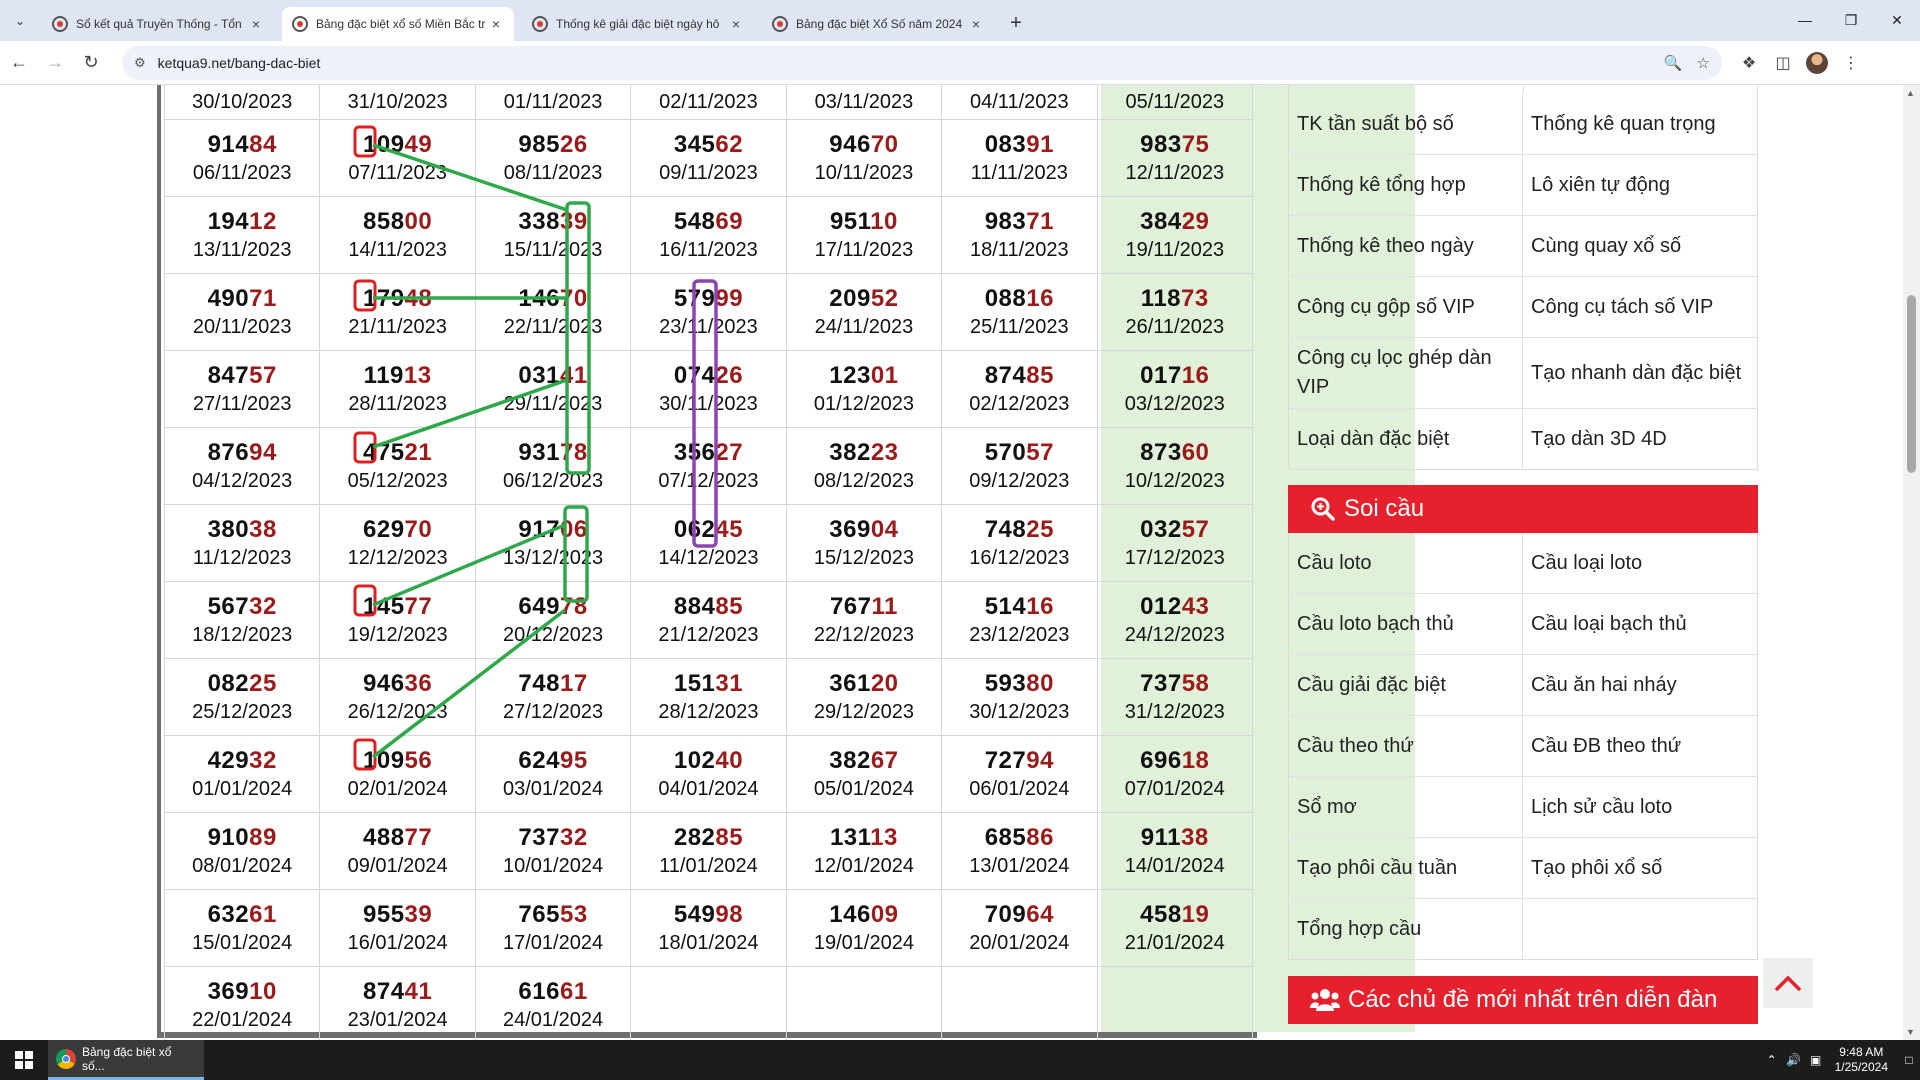 The image size is (1920, 1080). I want to click on extensions-puzzle-icon: ❖, so click(1749, 63).